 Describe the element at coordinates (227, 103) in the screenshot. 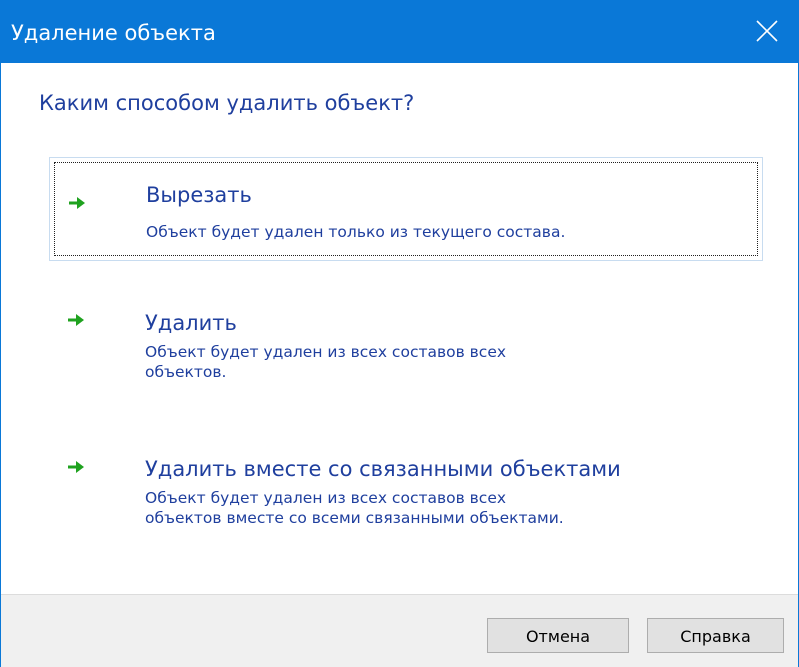

I see `question-heading: Каким способом удалить объект?` at that location.